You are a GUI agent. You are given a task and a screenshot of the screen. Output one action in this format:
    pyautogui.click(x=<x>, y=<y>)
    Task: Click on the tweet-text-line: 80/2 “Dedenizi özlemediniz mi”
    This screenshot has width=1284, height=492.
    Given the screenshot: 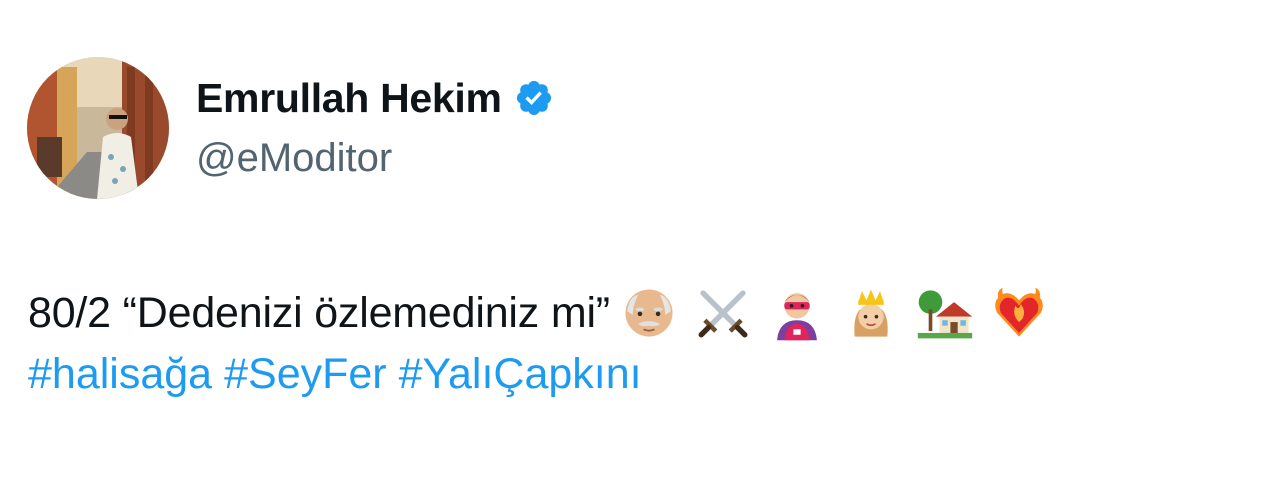 What is the action you would take?
    pyautogui.click(x=648, y=313)
    